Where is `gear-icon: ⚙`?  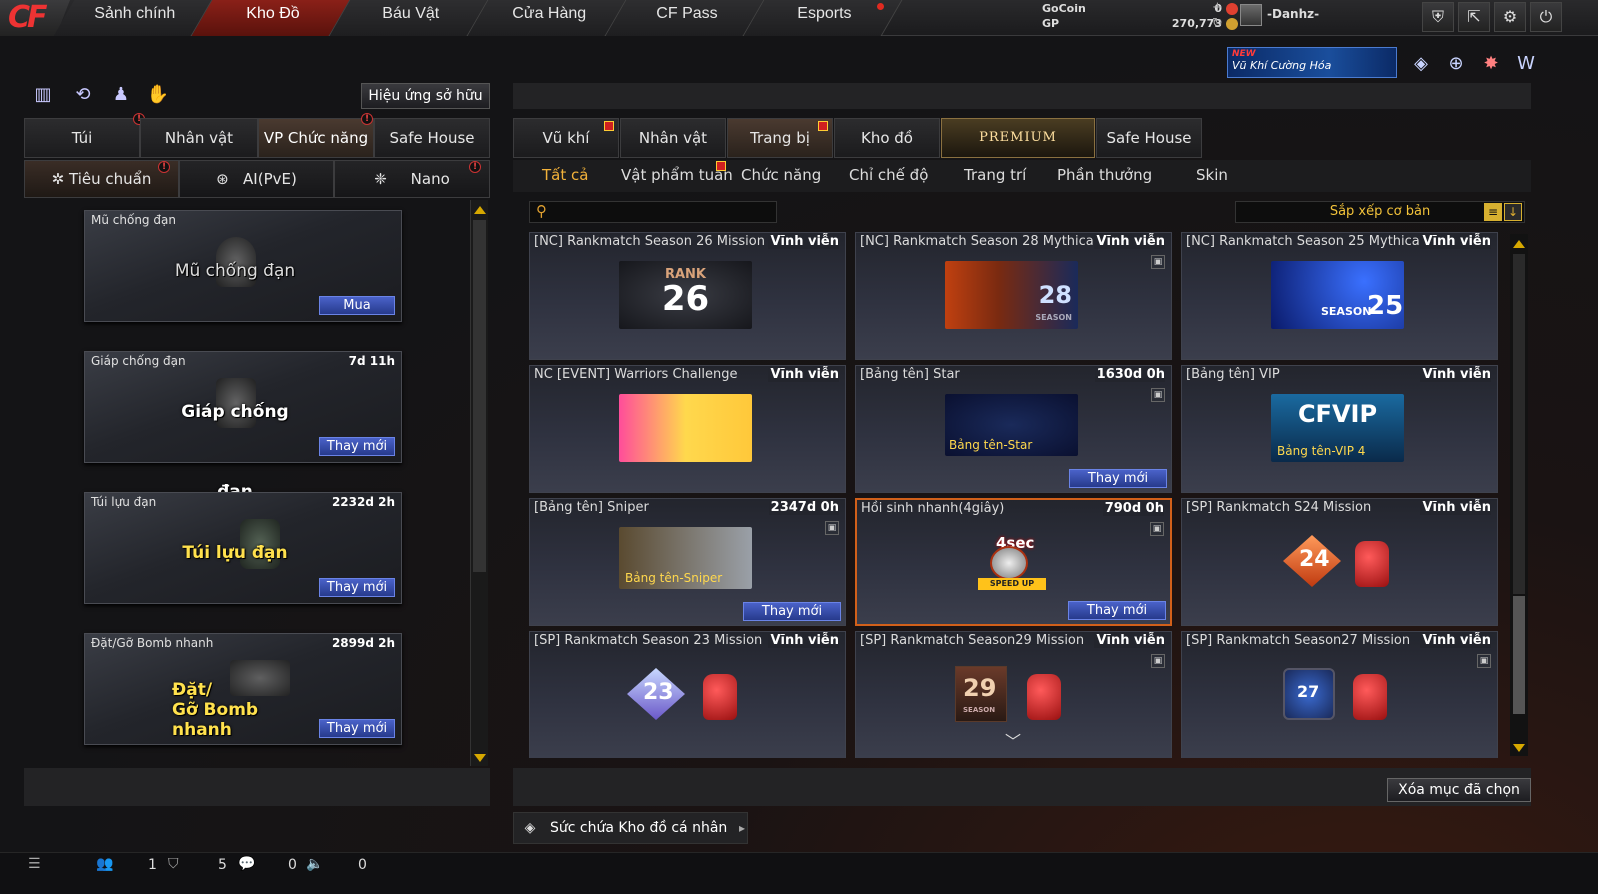
gear-icon: ⚙ is located at coordinates (1510, 17).